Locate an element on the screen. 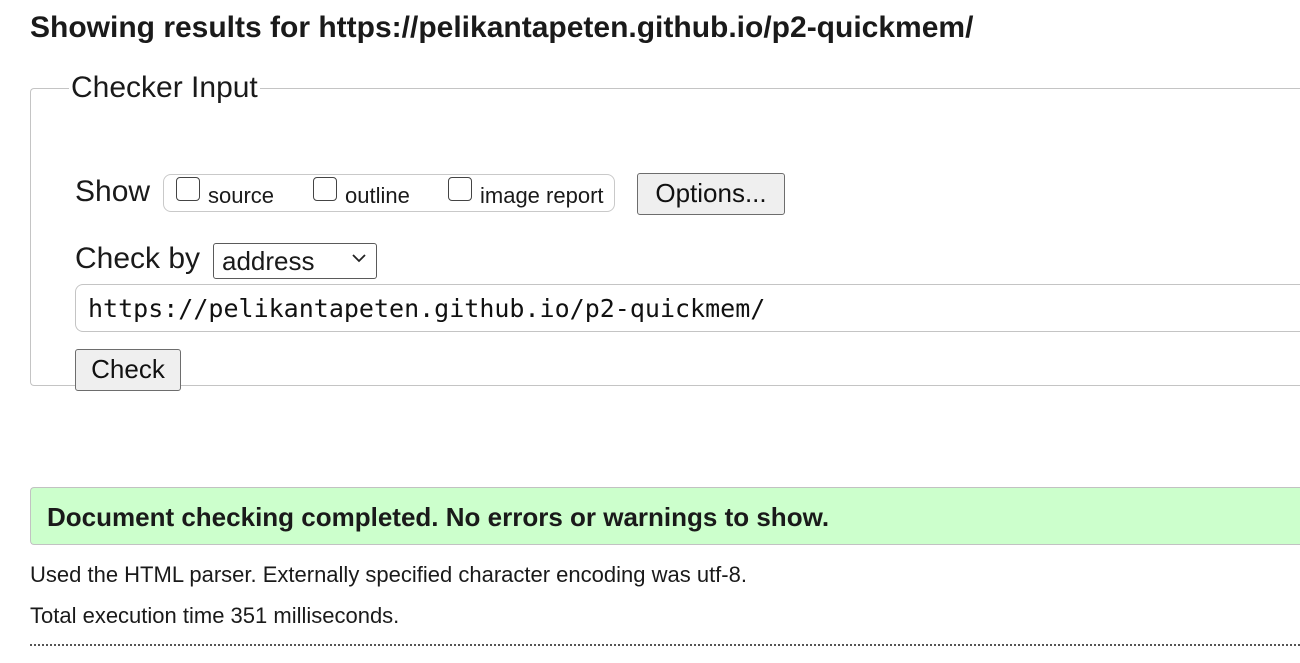  outline-checkbox-label: outline is located at coordinates (377, 195).